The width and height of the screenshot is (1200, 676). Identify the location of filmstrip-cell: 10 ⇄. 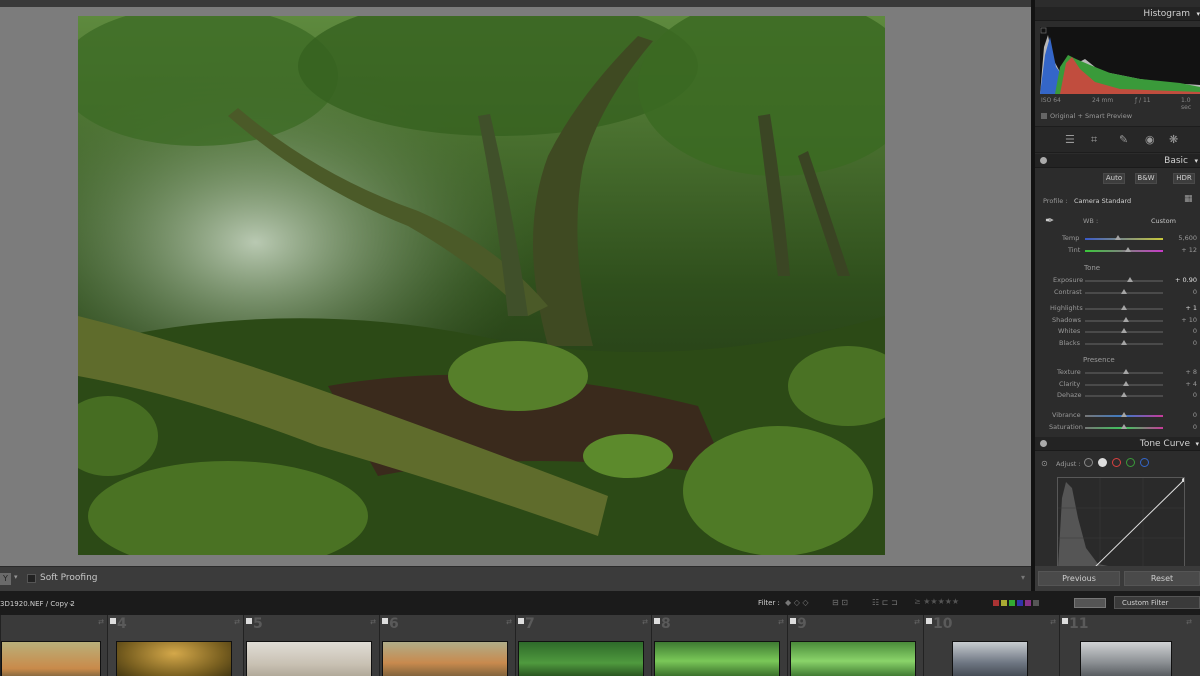
(991, 645).